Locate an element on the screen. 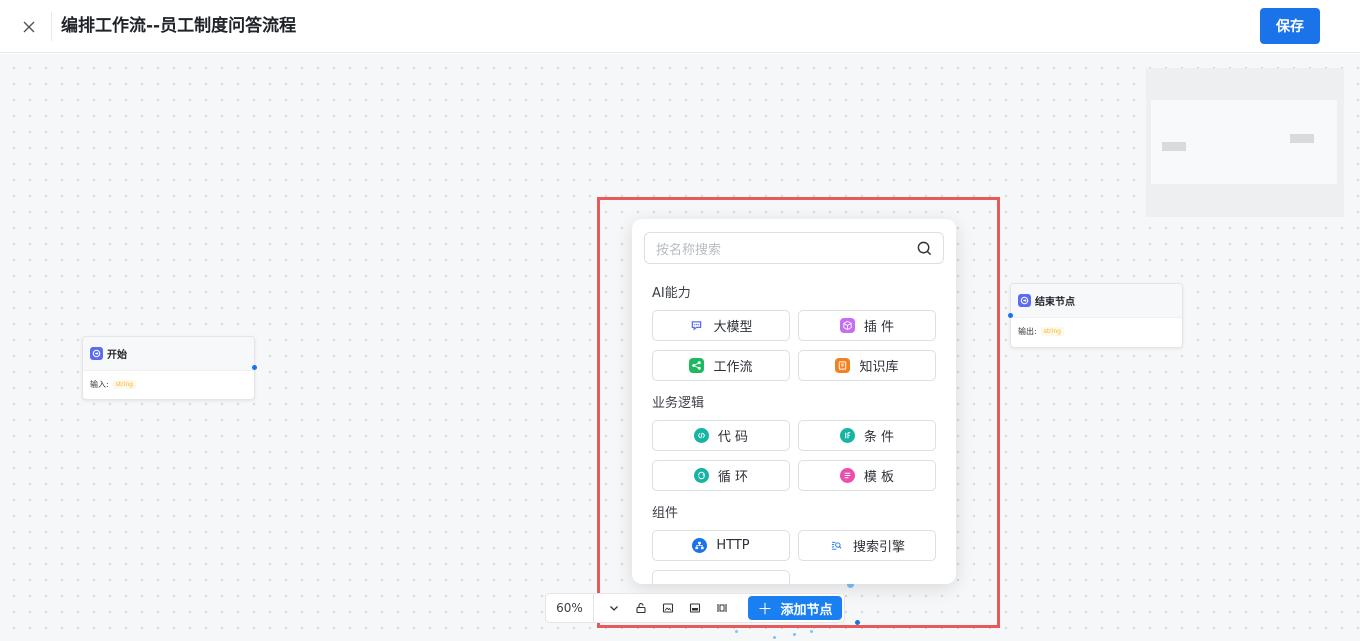 This screenshot has width=1360, height=641. group-title-ai: AI能力 is located at coordinates (671, 293).